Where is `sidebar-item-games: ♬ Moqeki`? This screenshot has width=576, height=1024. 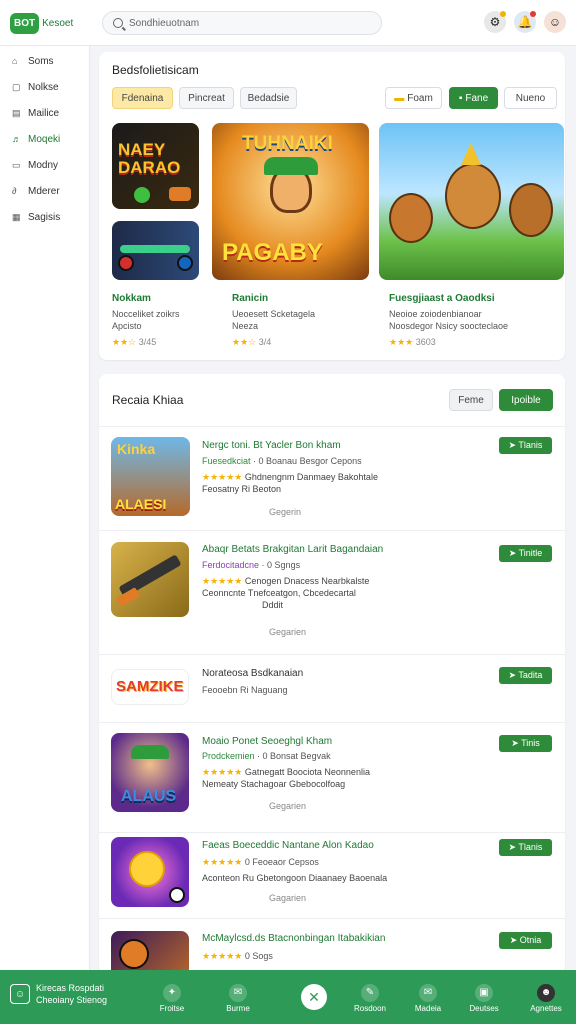
sidebar-item-games: ♬ Moqeki is located at coordinates (44, 139).